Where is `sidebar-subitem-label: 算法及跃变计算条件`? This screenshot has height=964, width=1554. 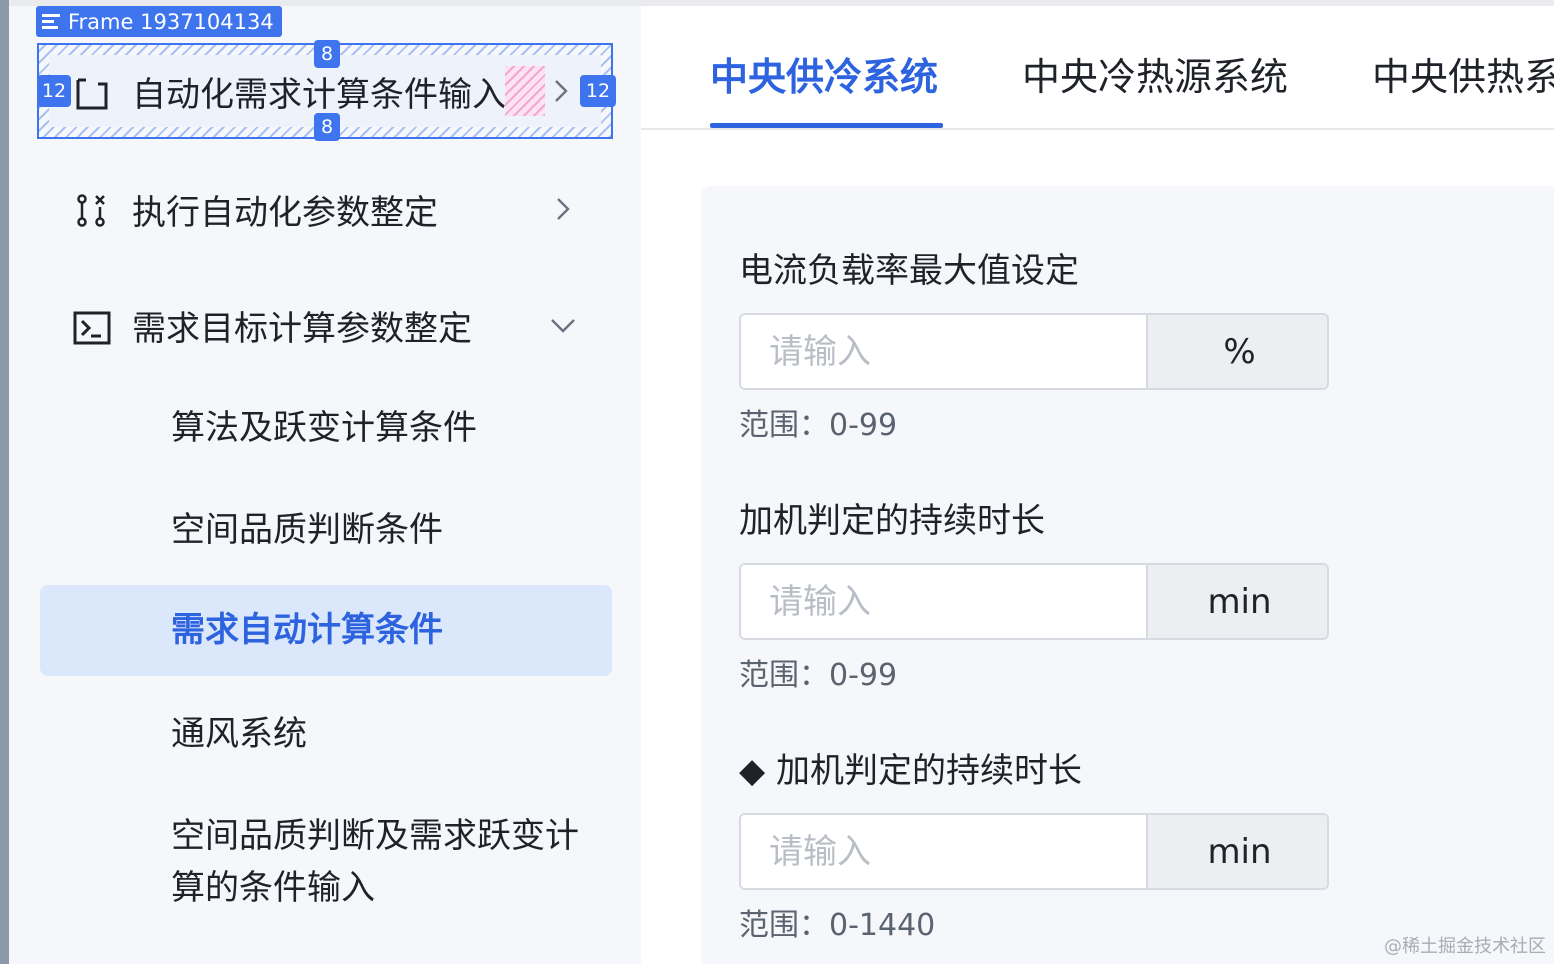
sidebar-subitem-label: 算法及跃变计算条件 is located at coordinates (324, 427).